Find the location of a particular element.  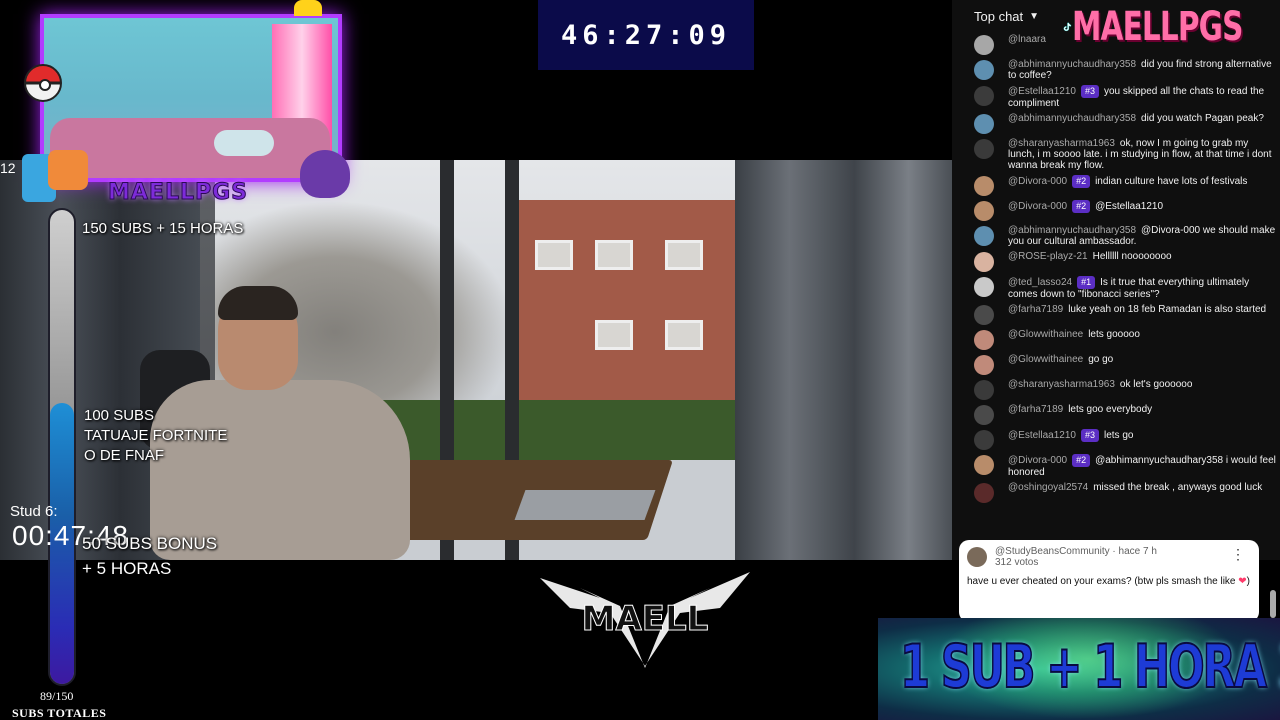

fox-sprite-icon is located at coordinates (68, 170).